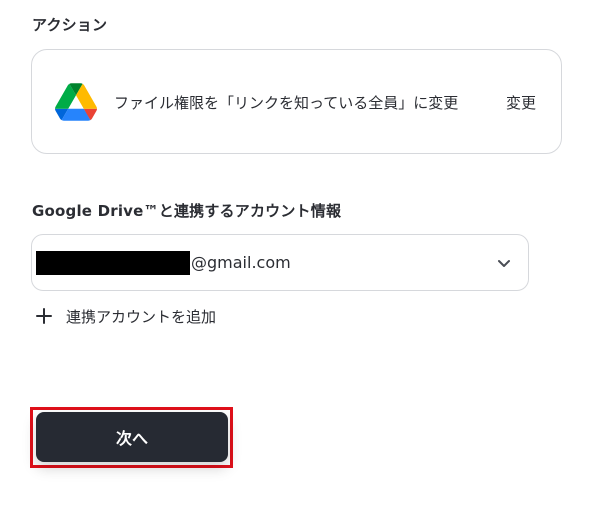 The height and width of the screenshot is (513, 614). I want to click on redacted-email, so click(113, 263).